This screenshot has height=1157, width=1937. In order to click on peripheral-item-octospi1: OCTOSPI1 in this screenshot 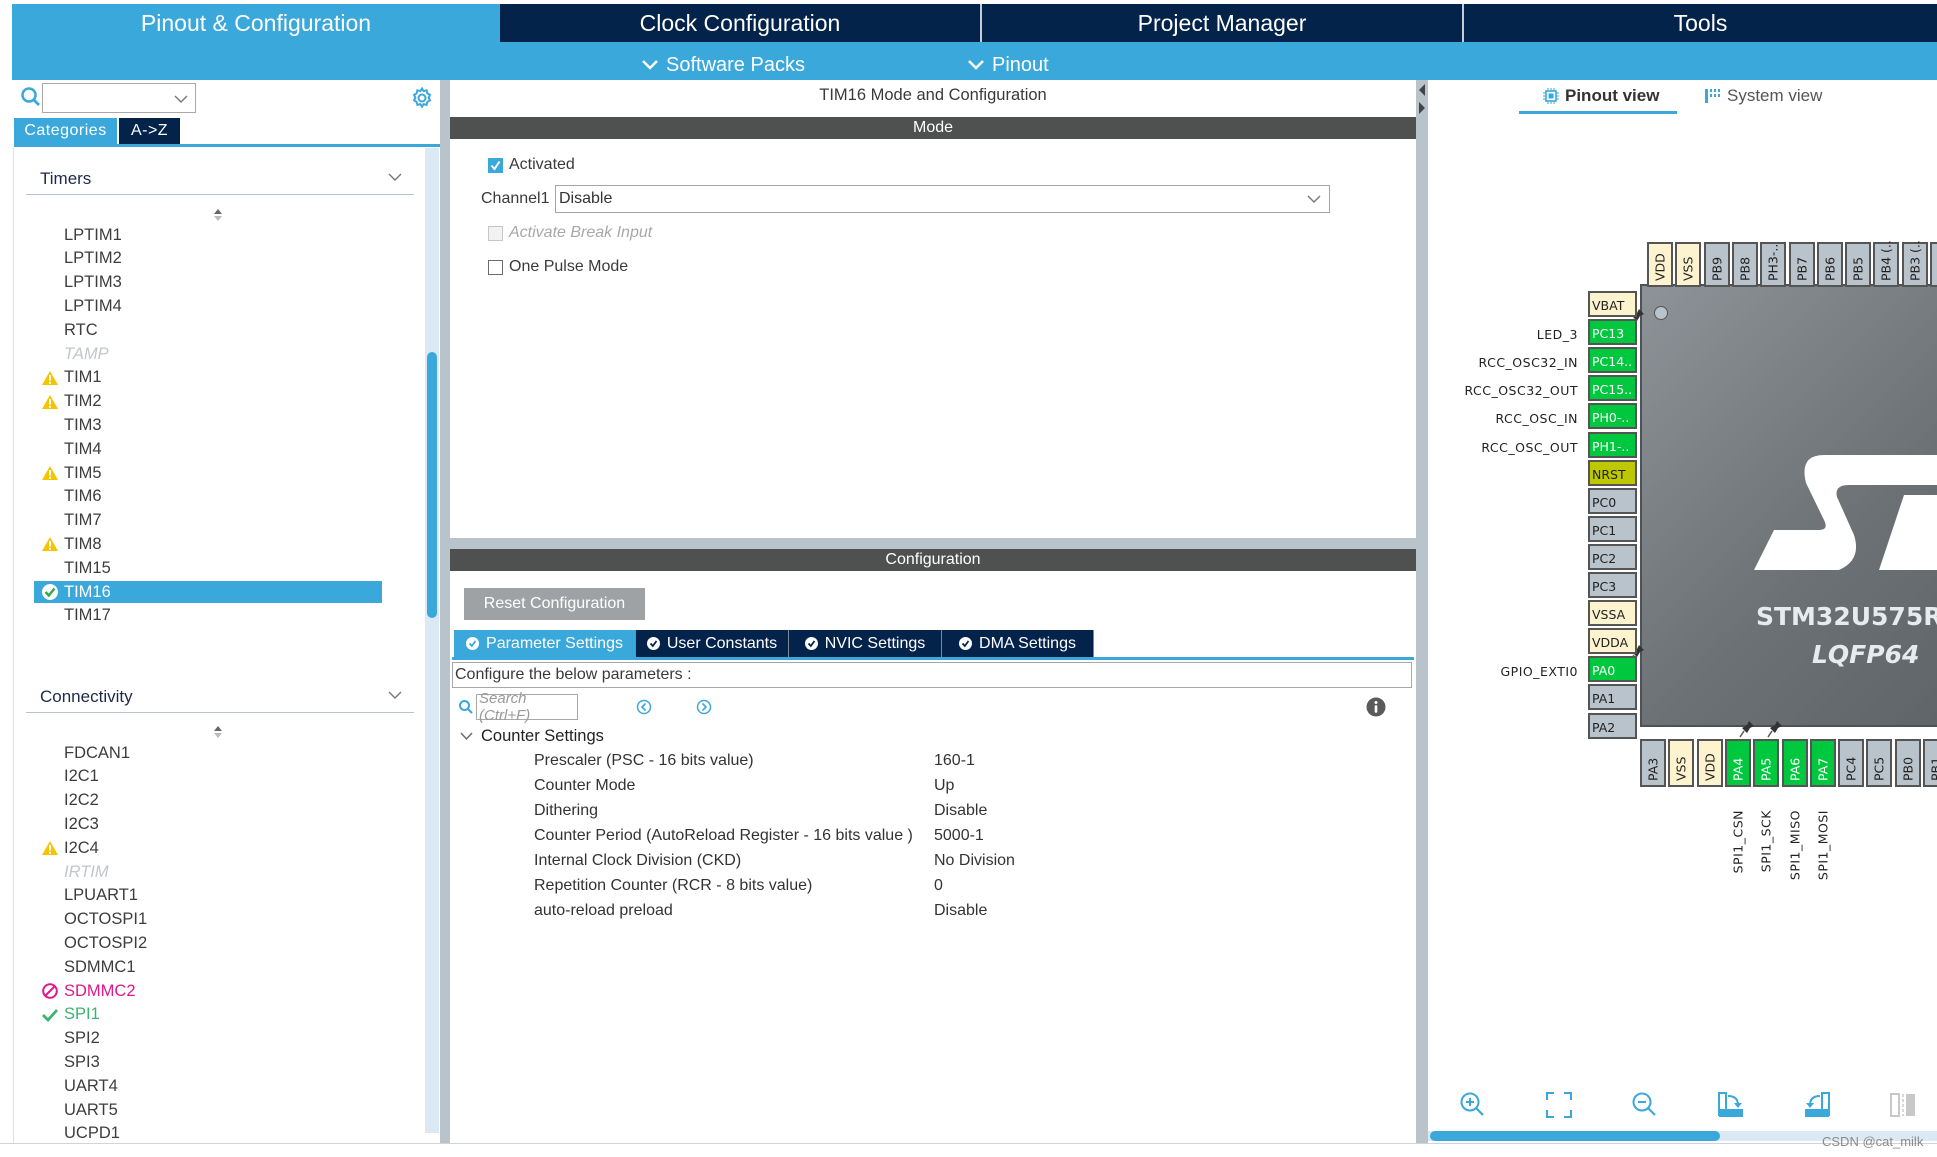, I will do `click(208, 920)`.